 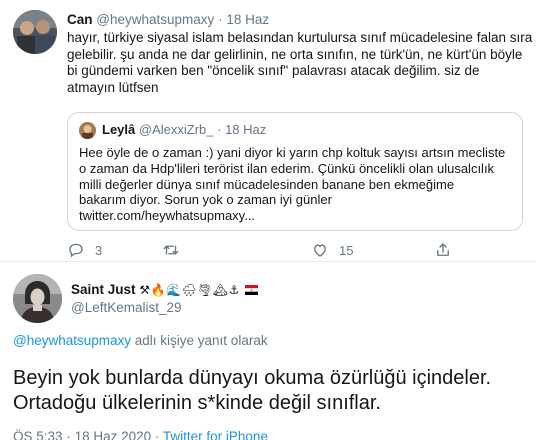 I want to click on retweet-action, so click(x=176, y=250).